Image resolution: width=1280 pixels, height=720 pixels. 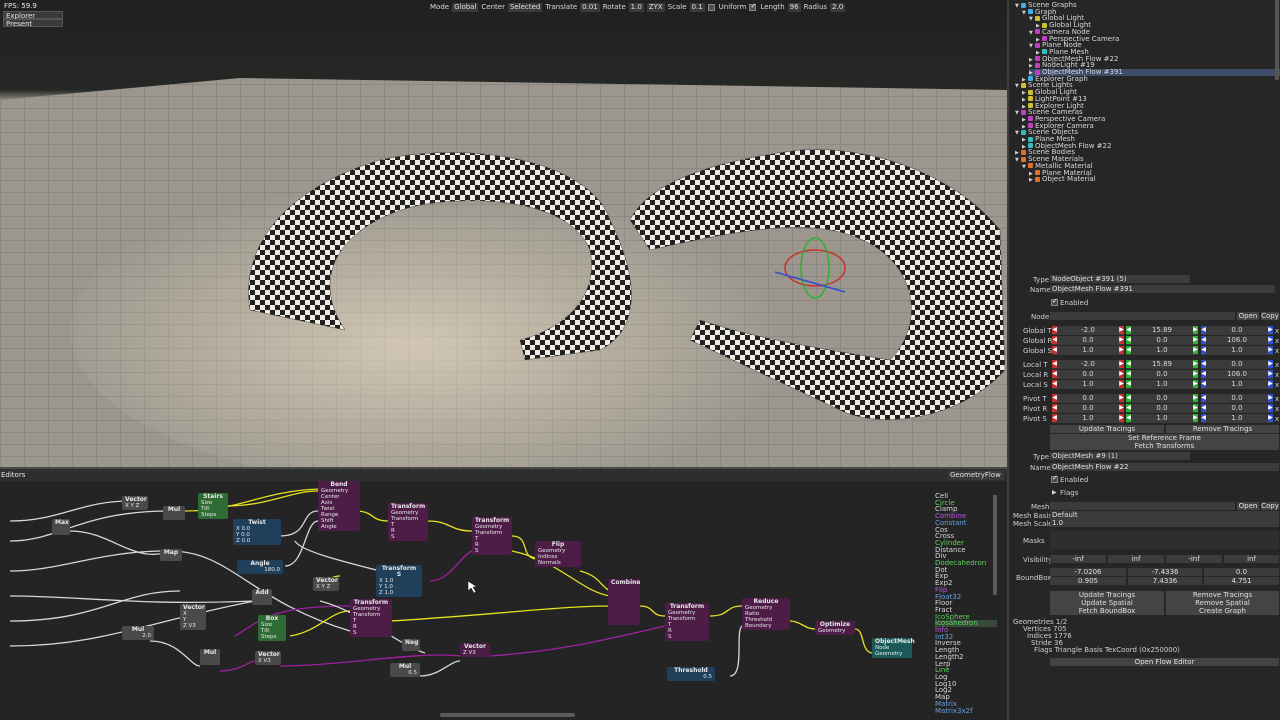 I want to click on node-transform-1: Transform Geometry Transform T R S, so click(x=408, y=522).